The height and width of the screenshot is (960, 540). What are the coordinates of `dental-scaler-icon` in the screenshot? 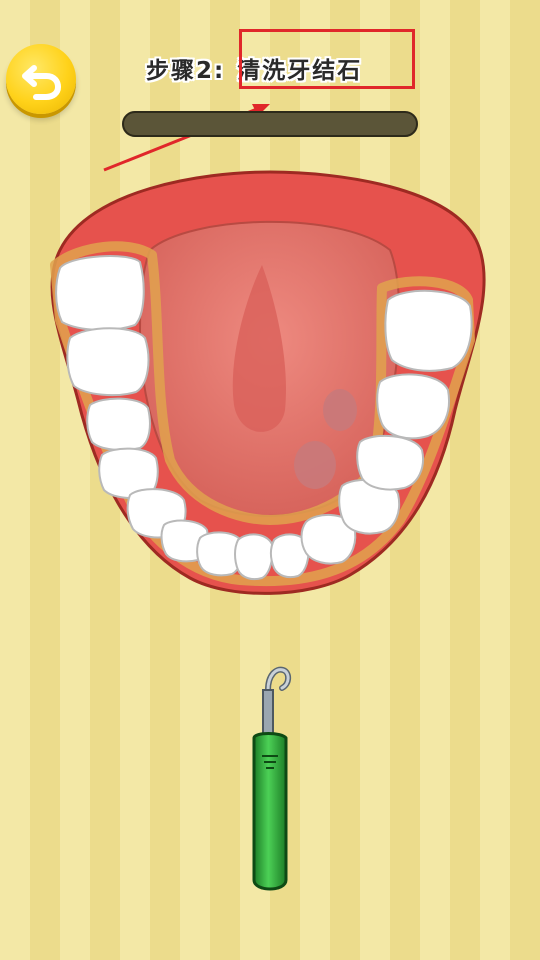 It's located at (272, 778).